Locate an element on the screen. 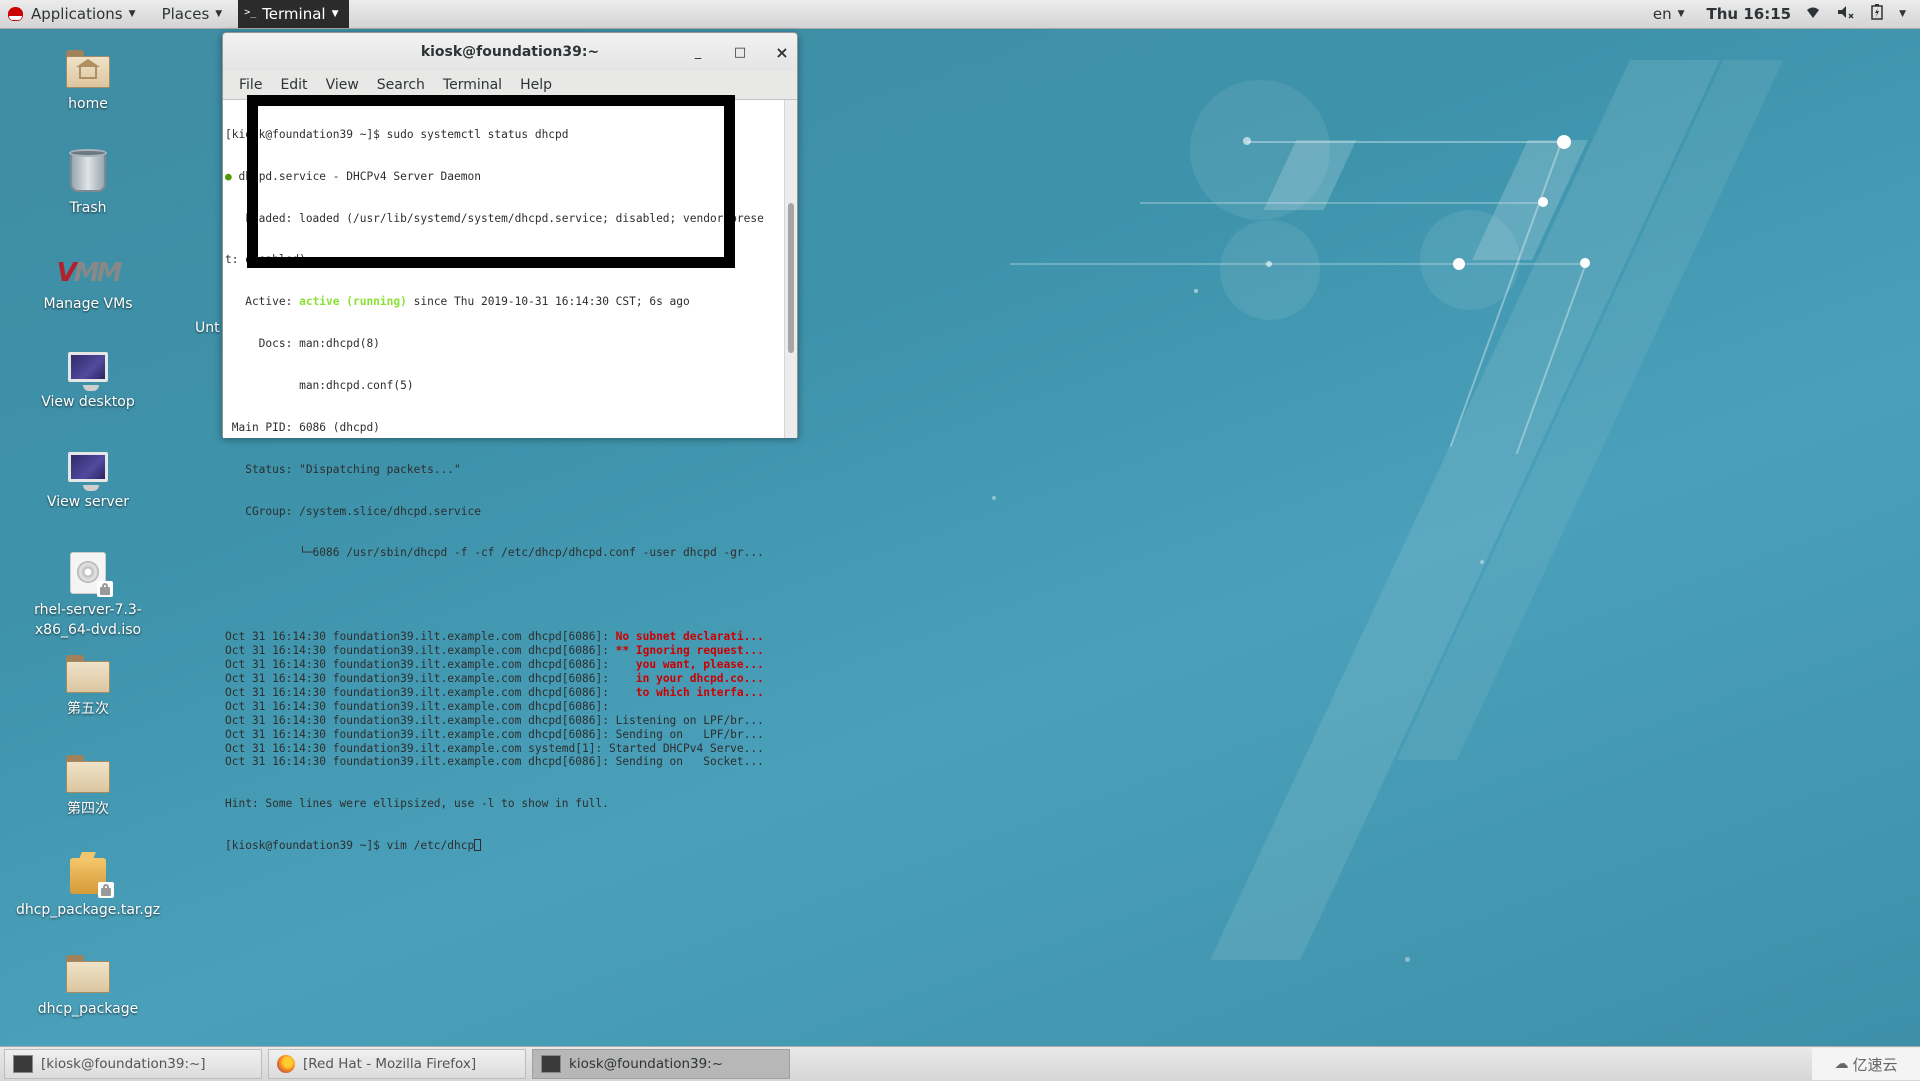  applications-menu: Applications ▼ is located at coordinates (72, 14).